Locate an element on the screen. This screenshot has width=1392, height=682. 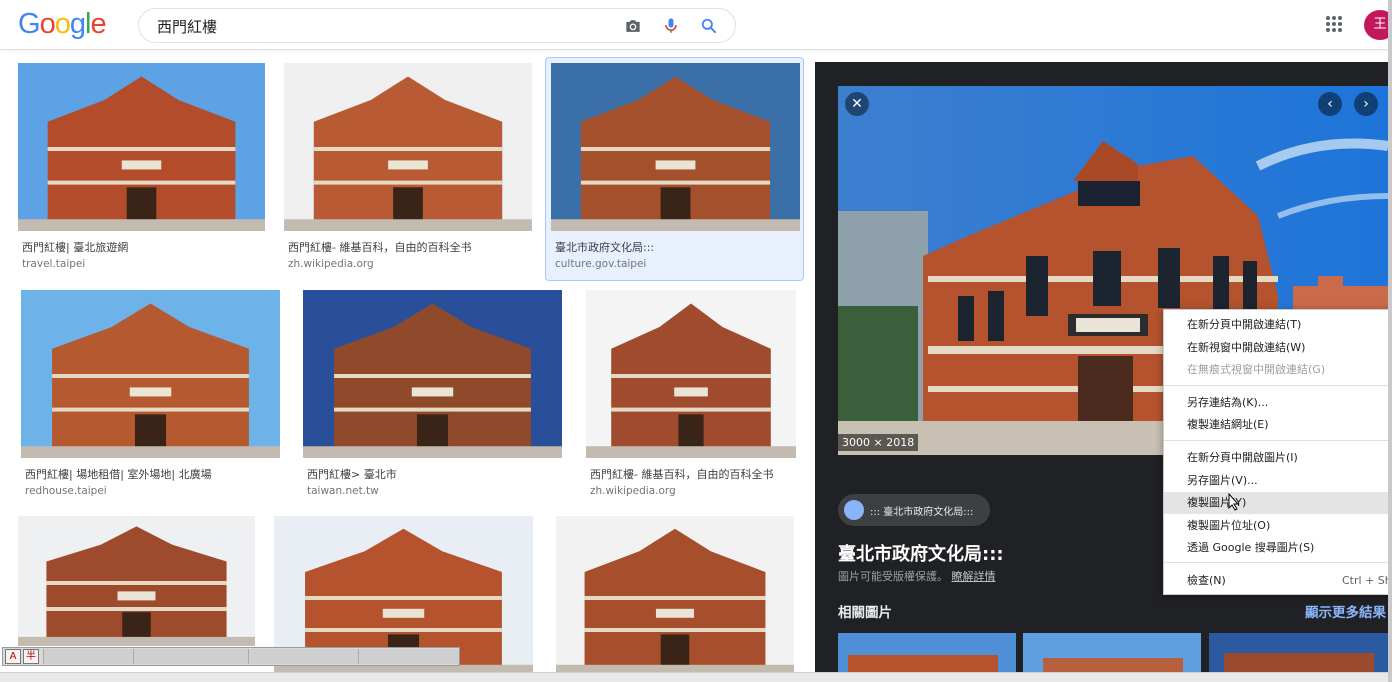
image-result-card: 西門紅樓| 臺北旅遊網 travel.taipei is located at coordinates (141, 175).